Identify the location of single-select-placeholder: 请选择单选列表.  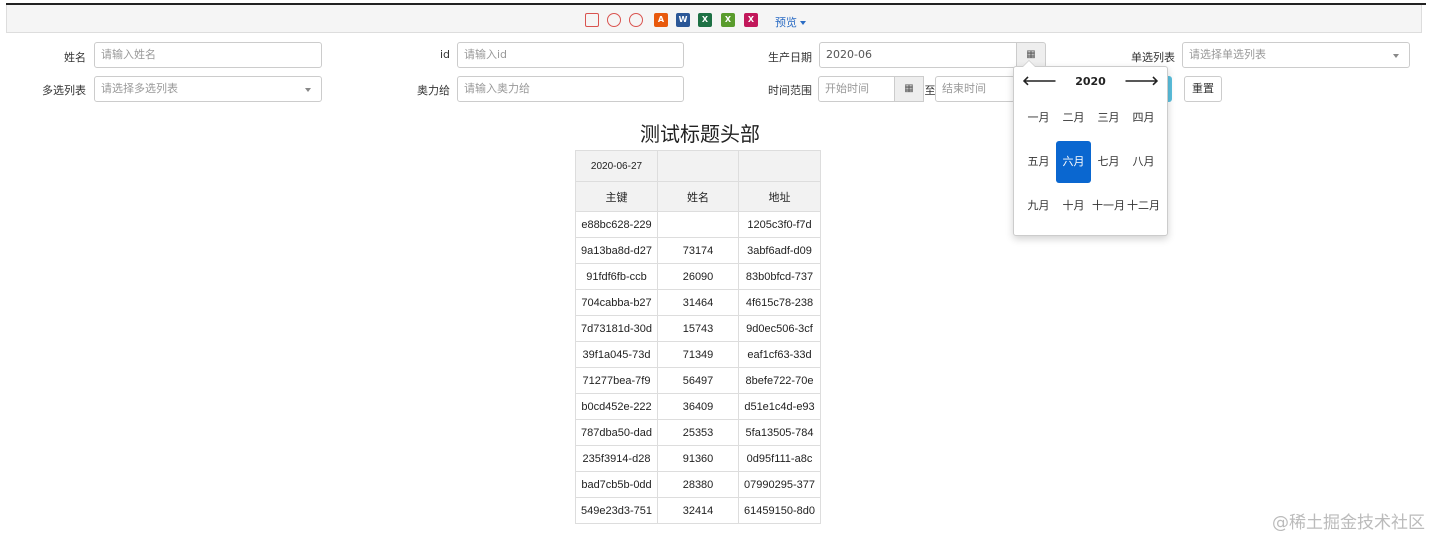
(1227, 54).